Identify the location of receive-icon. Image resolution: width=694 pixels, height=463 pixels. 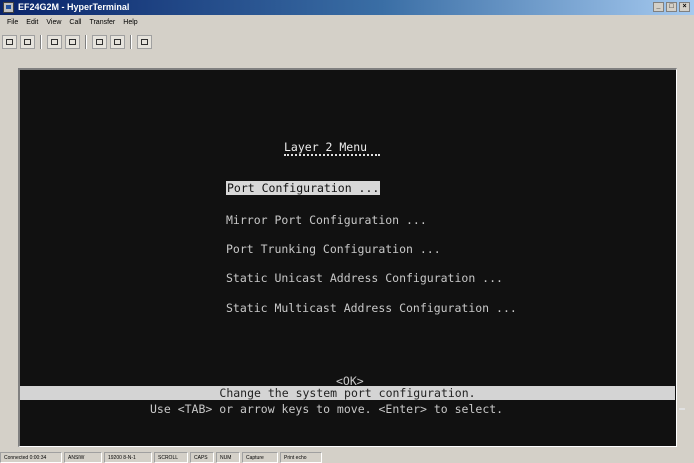
(117, 42).